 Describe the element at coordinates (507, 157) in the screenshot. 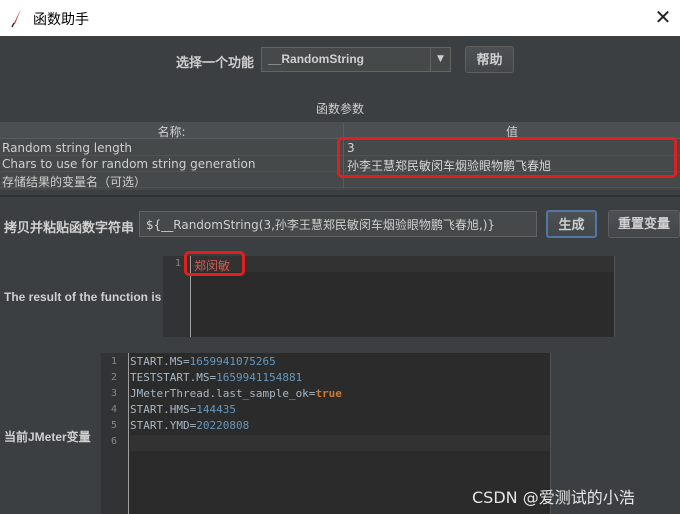

I see `highlight-box-params` at that location.